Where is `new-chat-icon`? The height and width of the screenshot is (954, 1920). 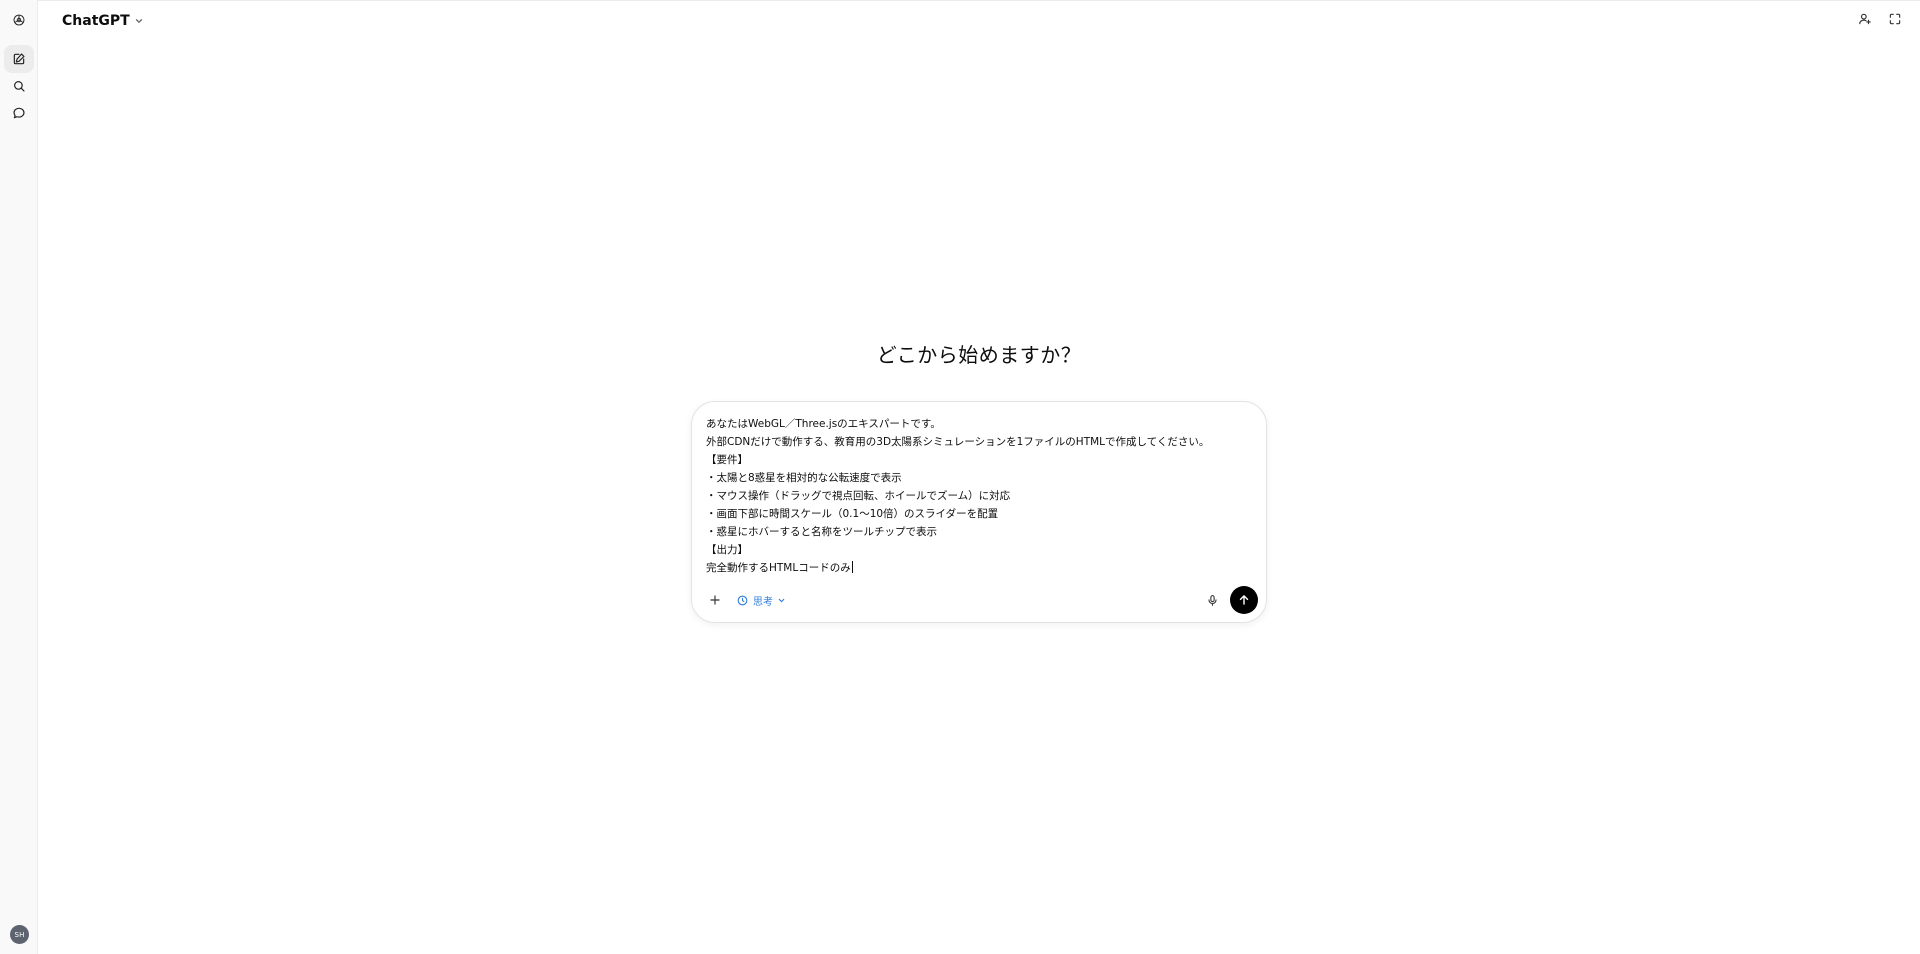 new-chat-icon is located at coordinates (19, 59).